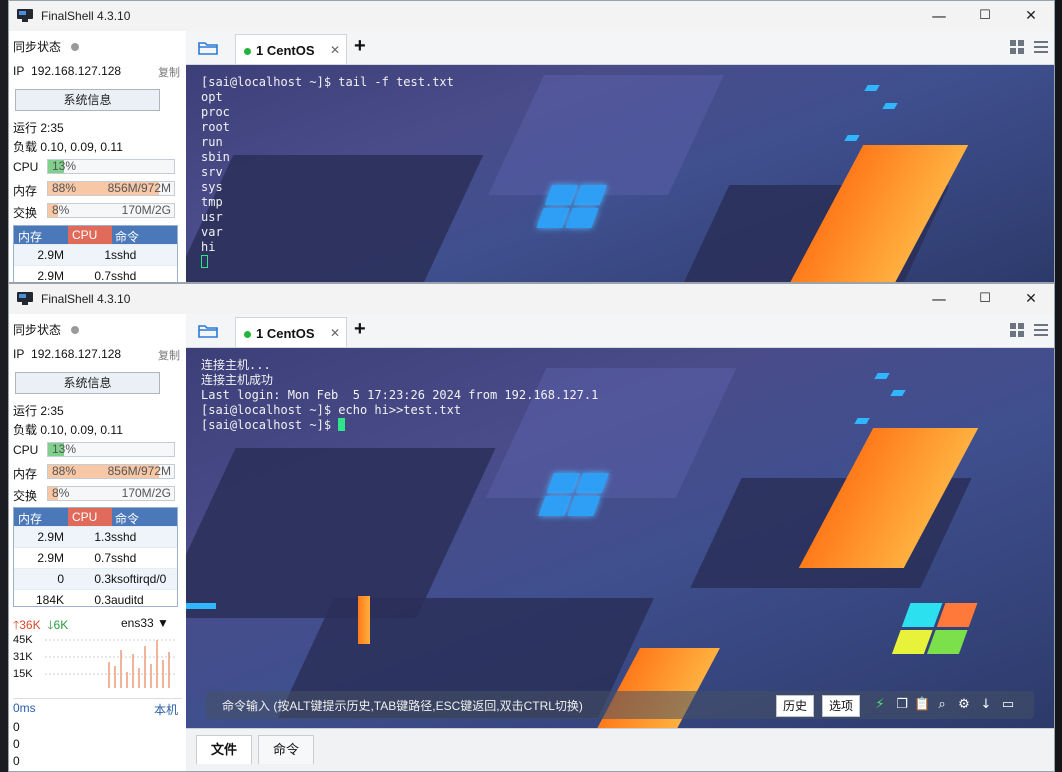 The image size is (1062, 772). I want to click on paste-icon: 📋, so click(922, 705).